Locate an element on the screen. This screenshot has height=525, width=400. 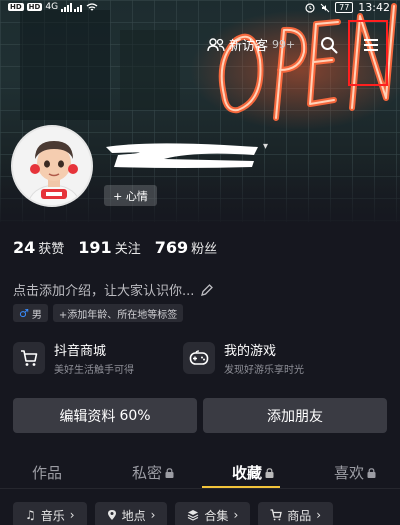
sim1-badge: HD is located at coordinates (16, 7).